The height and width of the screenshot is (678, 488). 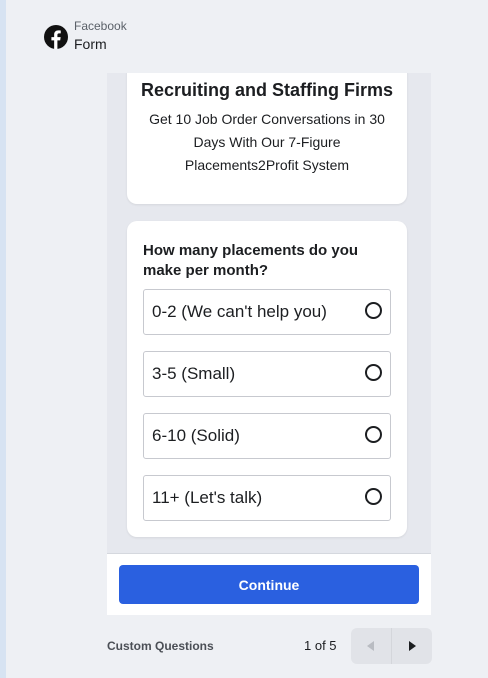 I want to click on brand-label: Facebook, so click(x=100, y=26).